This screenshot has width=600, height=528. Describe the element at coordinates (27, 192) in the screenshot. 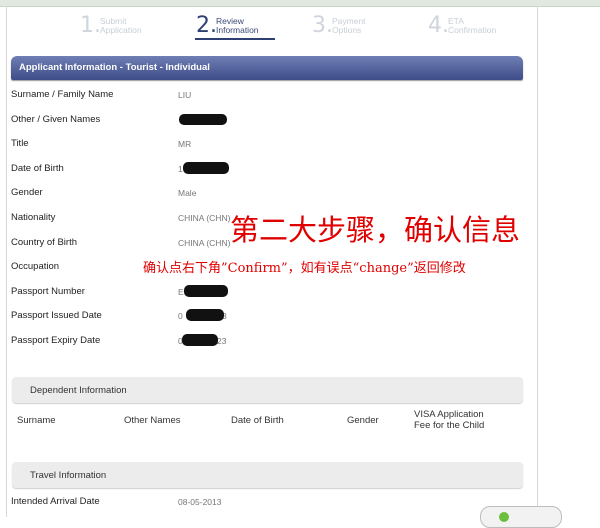

I see `label-gender: Gender` at that location.